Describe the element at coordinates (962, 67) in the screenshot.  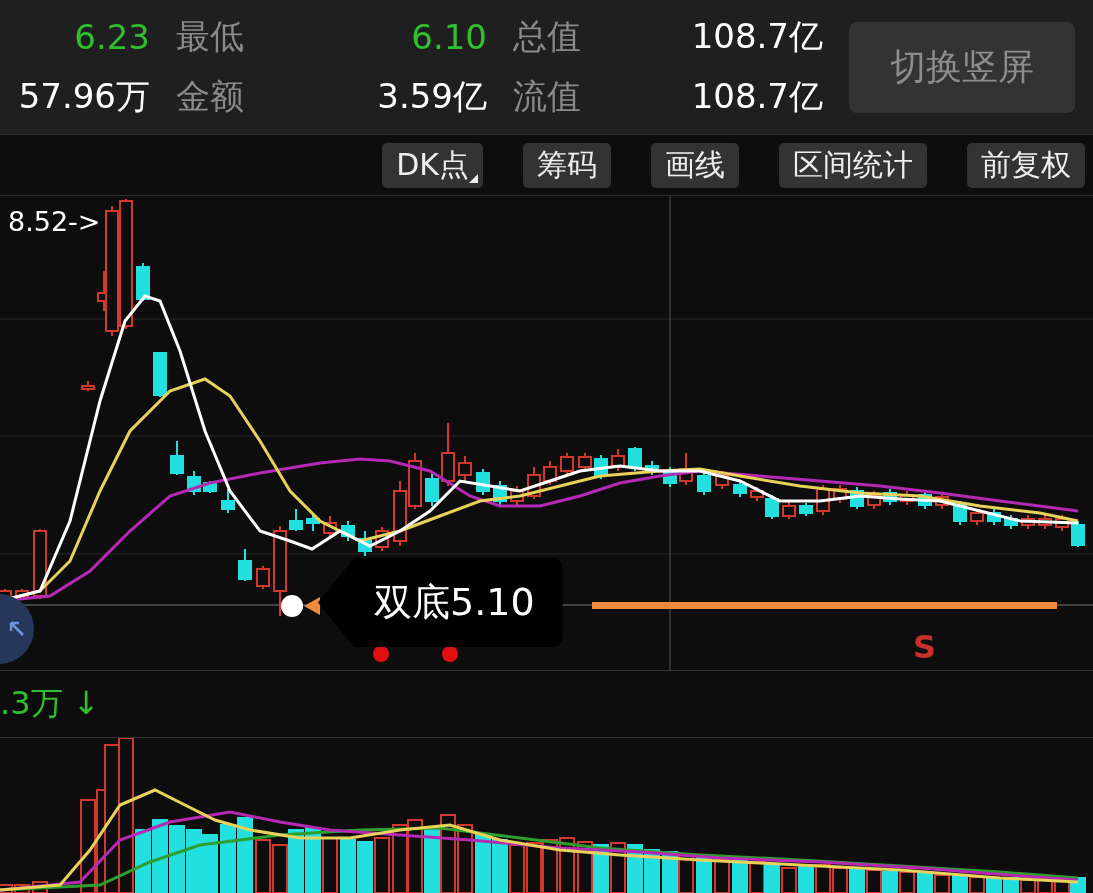
I see `switch-orientation-button: 切换竖屏` at that location.